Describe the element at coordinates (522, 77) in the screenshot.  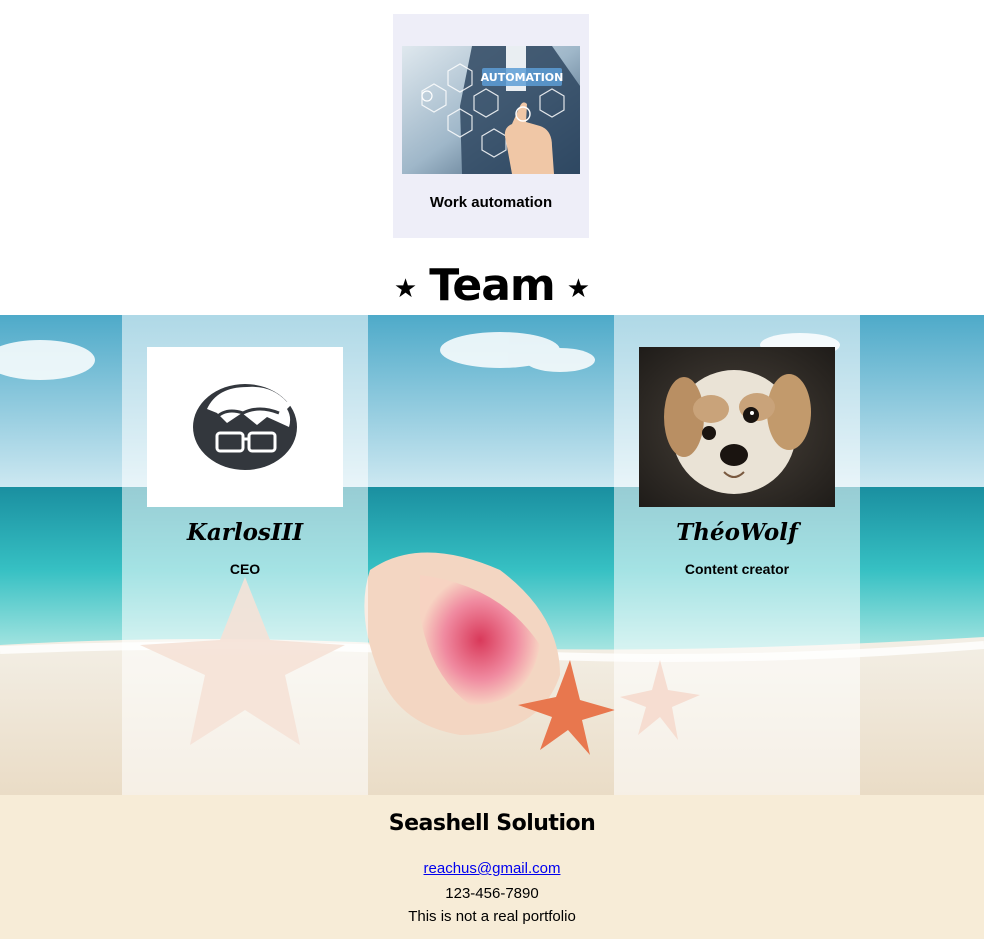
I see `automation-image-text: AUTOMATION` at that location.